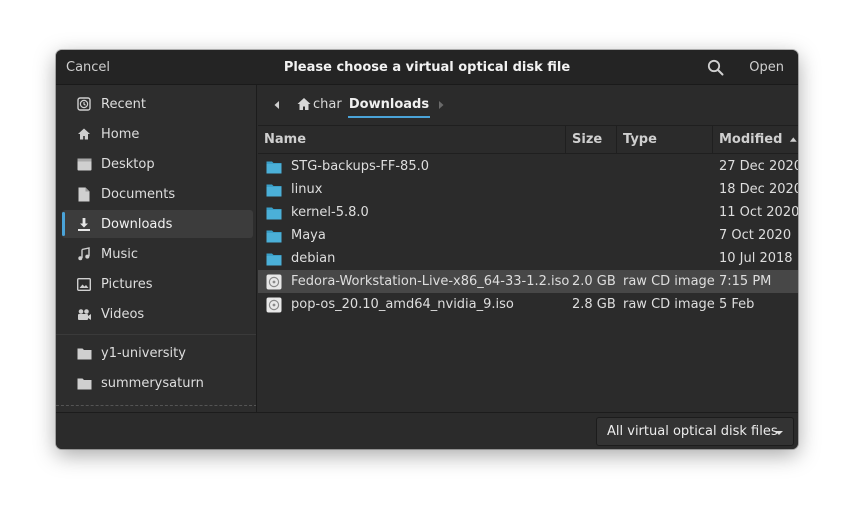 The image size is (854, 511). I want to click on sidebar-item-documents: Documents, so click(157, 194).